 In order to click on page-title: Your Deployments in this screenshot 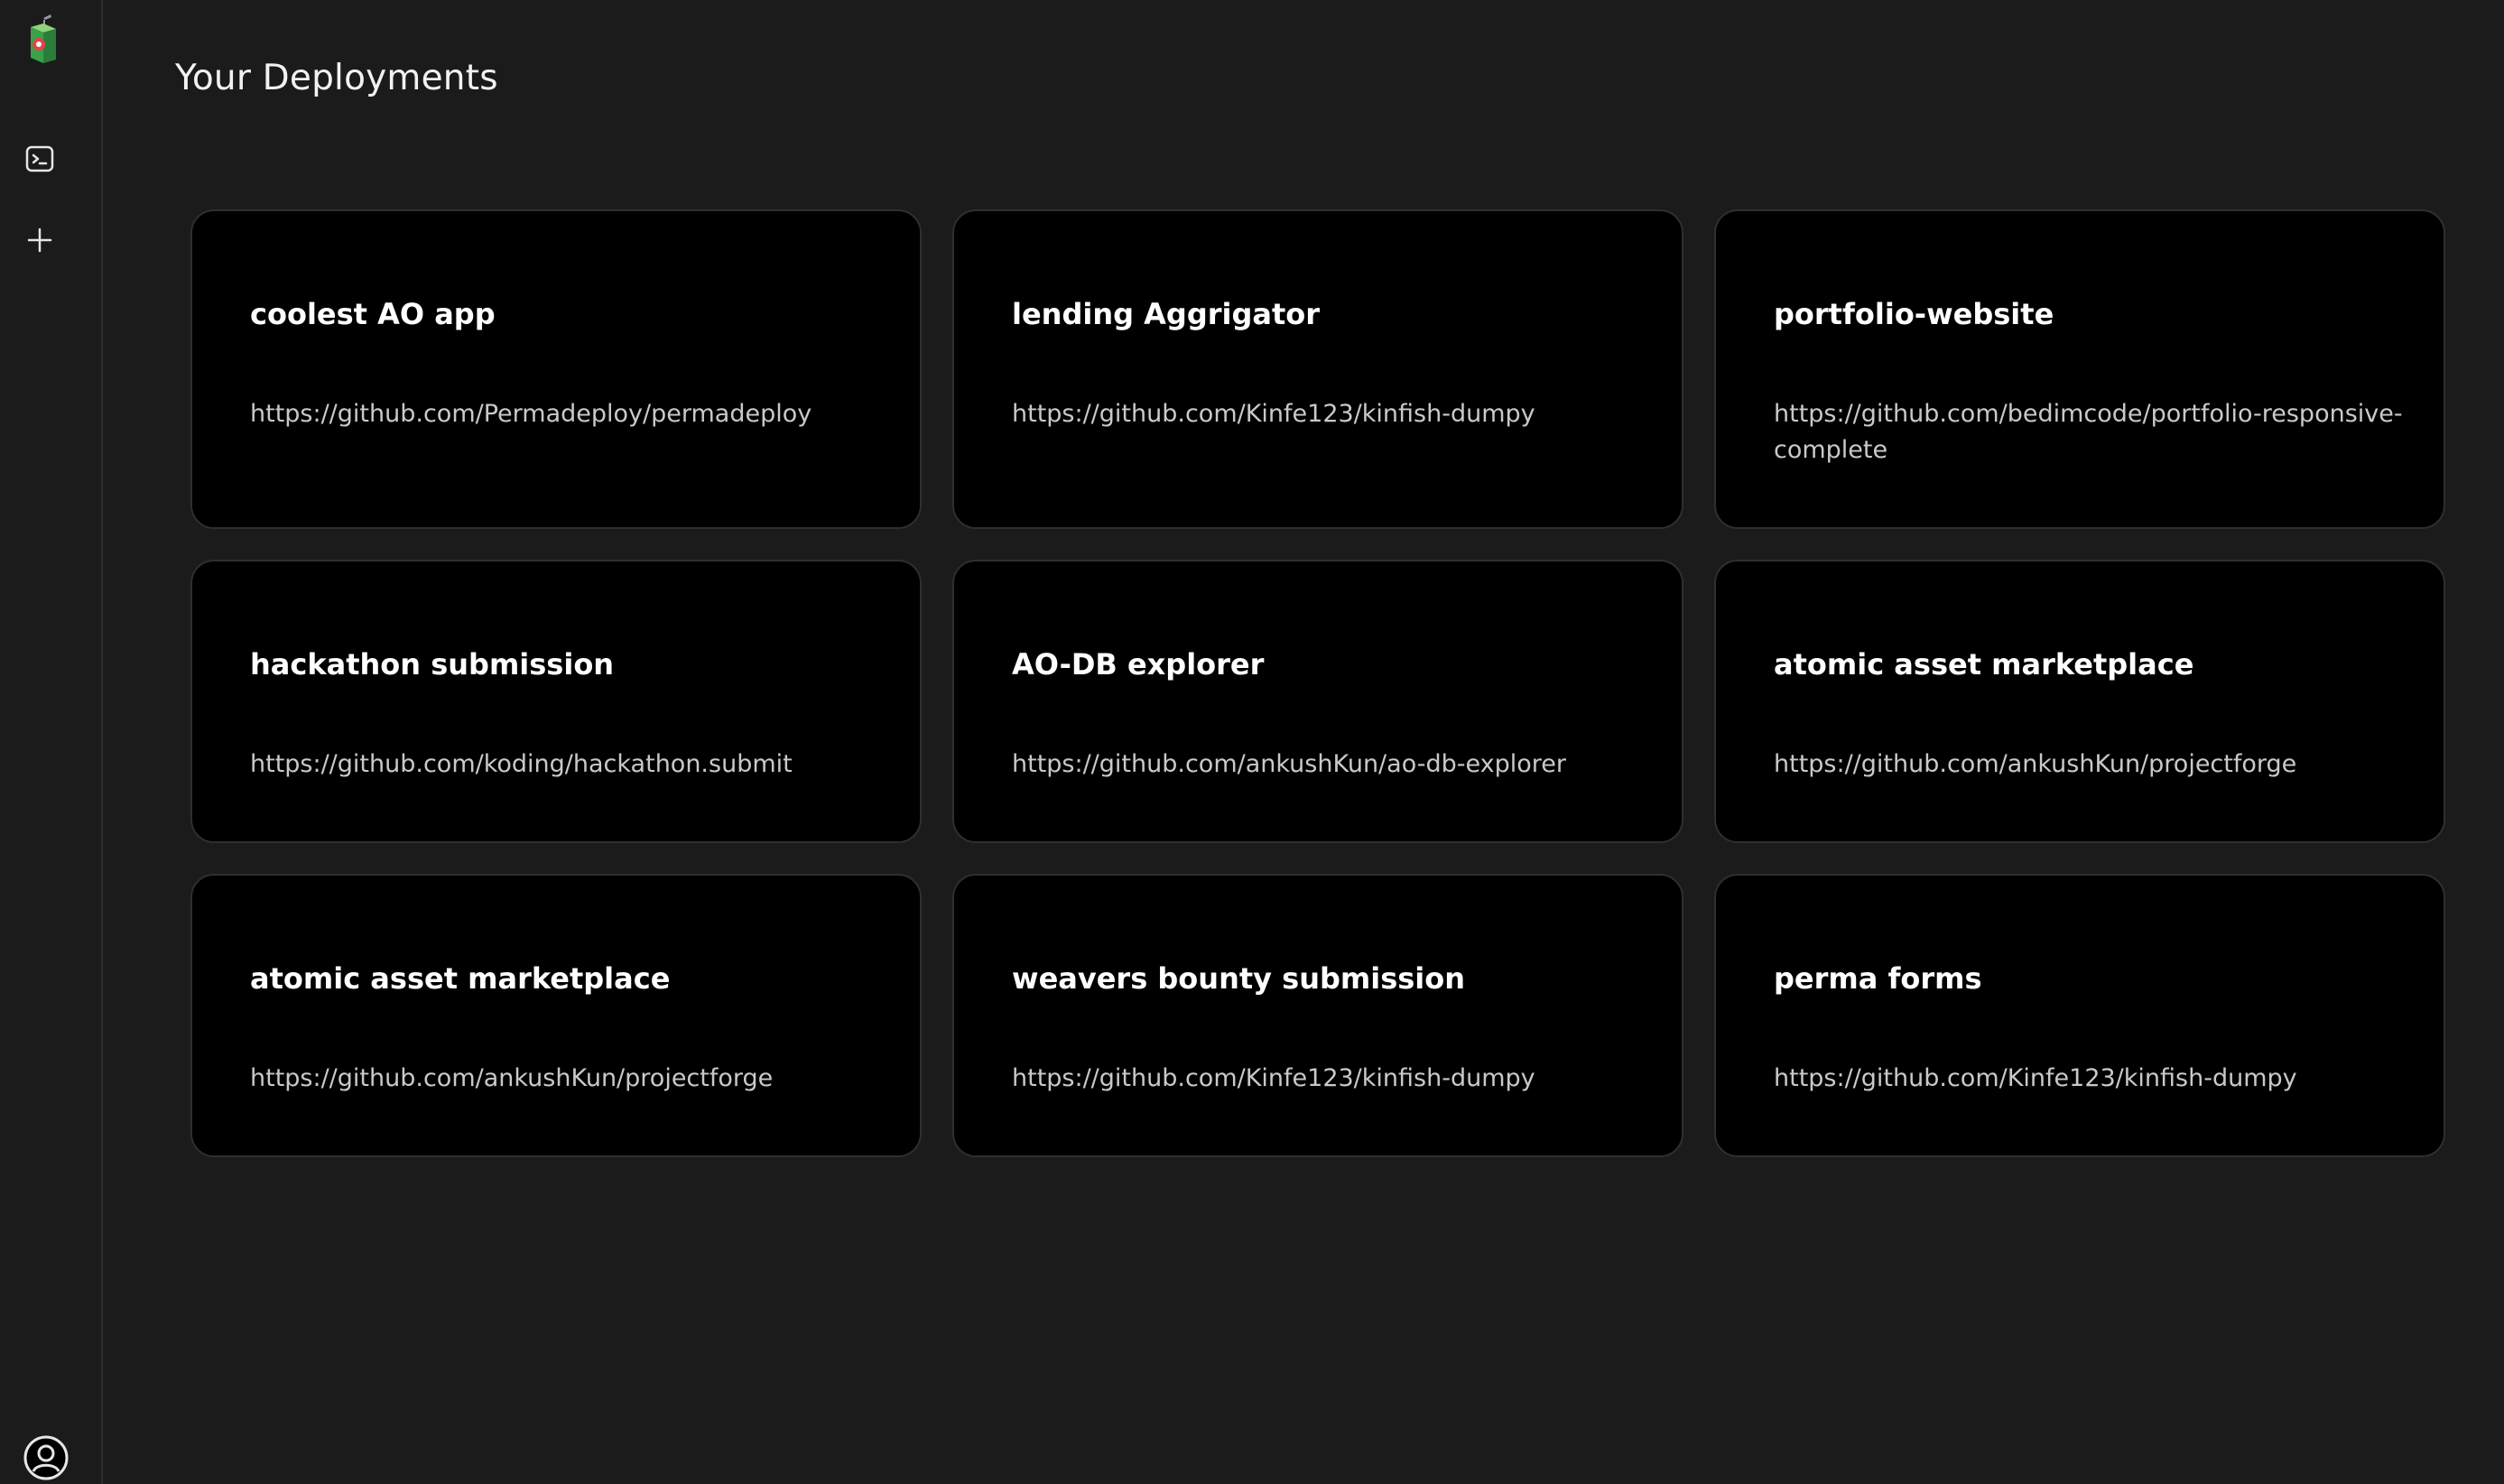, I will do `click(336, 78)`.